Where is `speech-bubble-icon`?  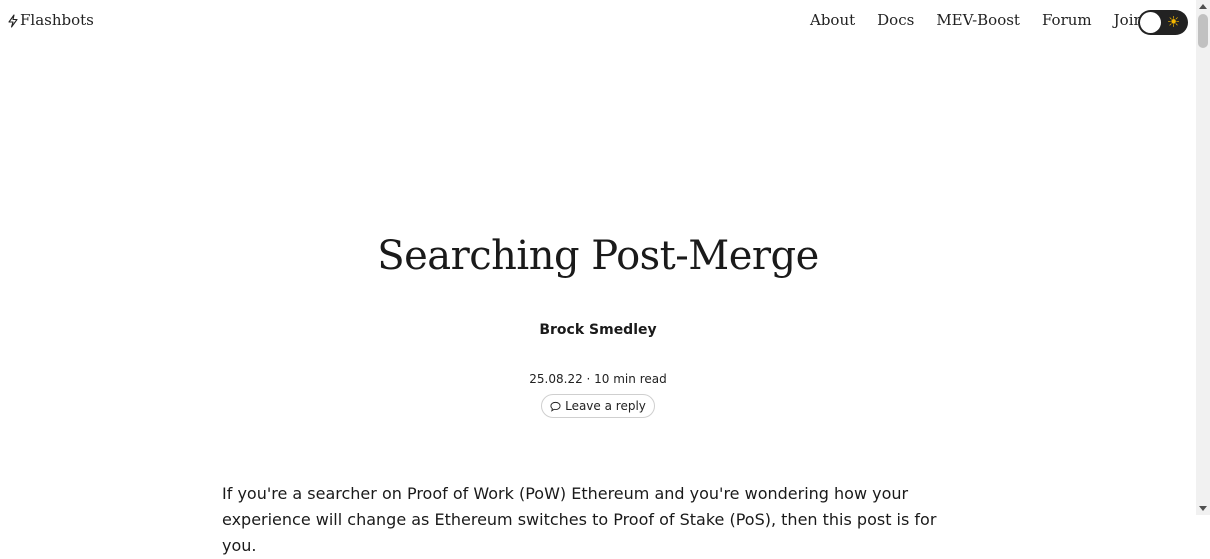
speech-bubble-icon is located at coordinates (555, 406).